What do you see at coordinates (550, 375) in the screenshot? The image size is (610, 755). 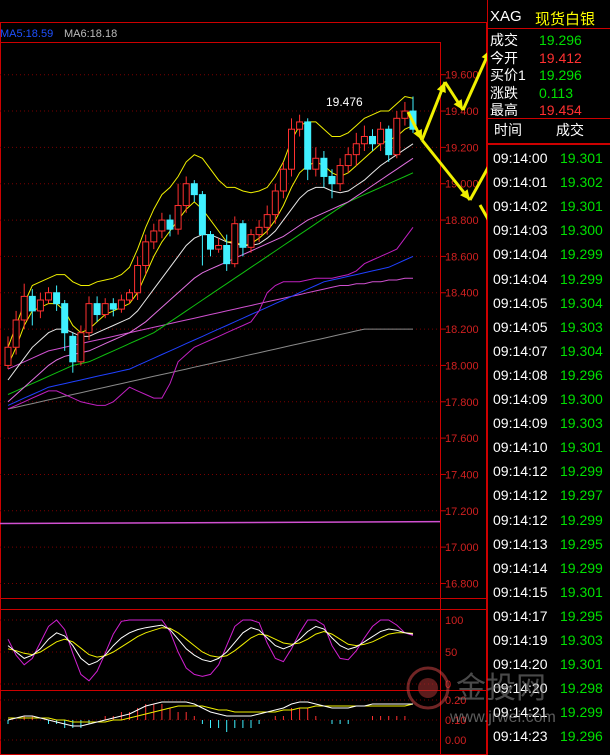 I see `tick-row: 09:14:08 19.296` at bounding box center [550, 375].